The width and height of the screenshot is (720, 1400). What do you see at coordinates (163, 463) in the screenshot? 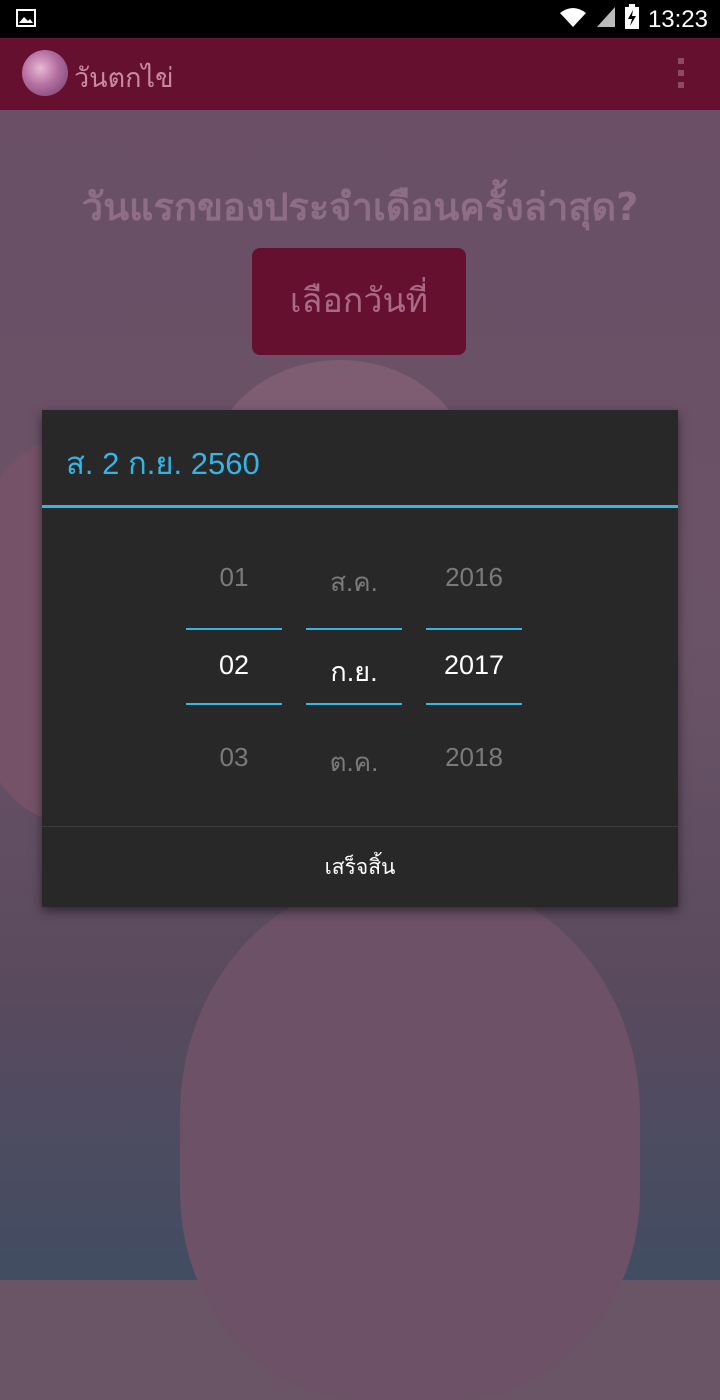
I see `dialog-title: ส. 2 ก.ย. 2560` at bounding box center [163, 463].